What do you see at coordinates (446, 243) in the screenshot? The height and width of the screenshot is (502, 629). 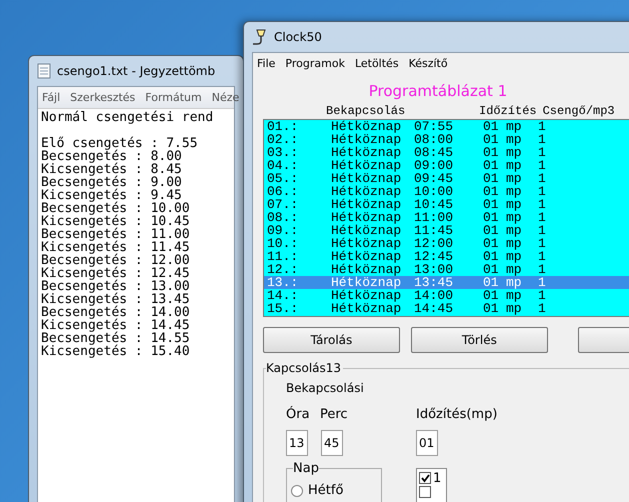 I see `list-row: 10.: Hétköznap 12:00 01 mp 1` at bounding box center [446, 243].